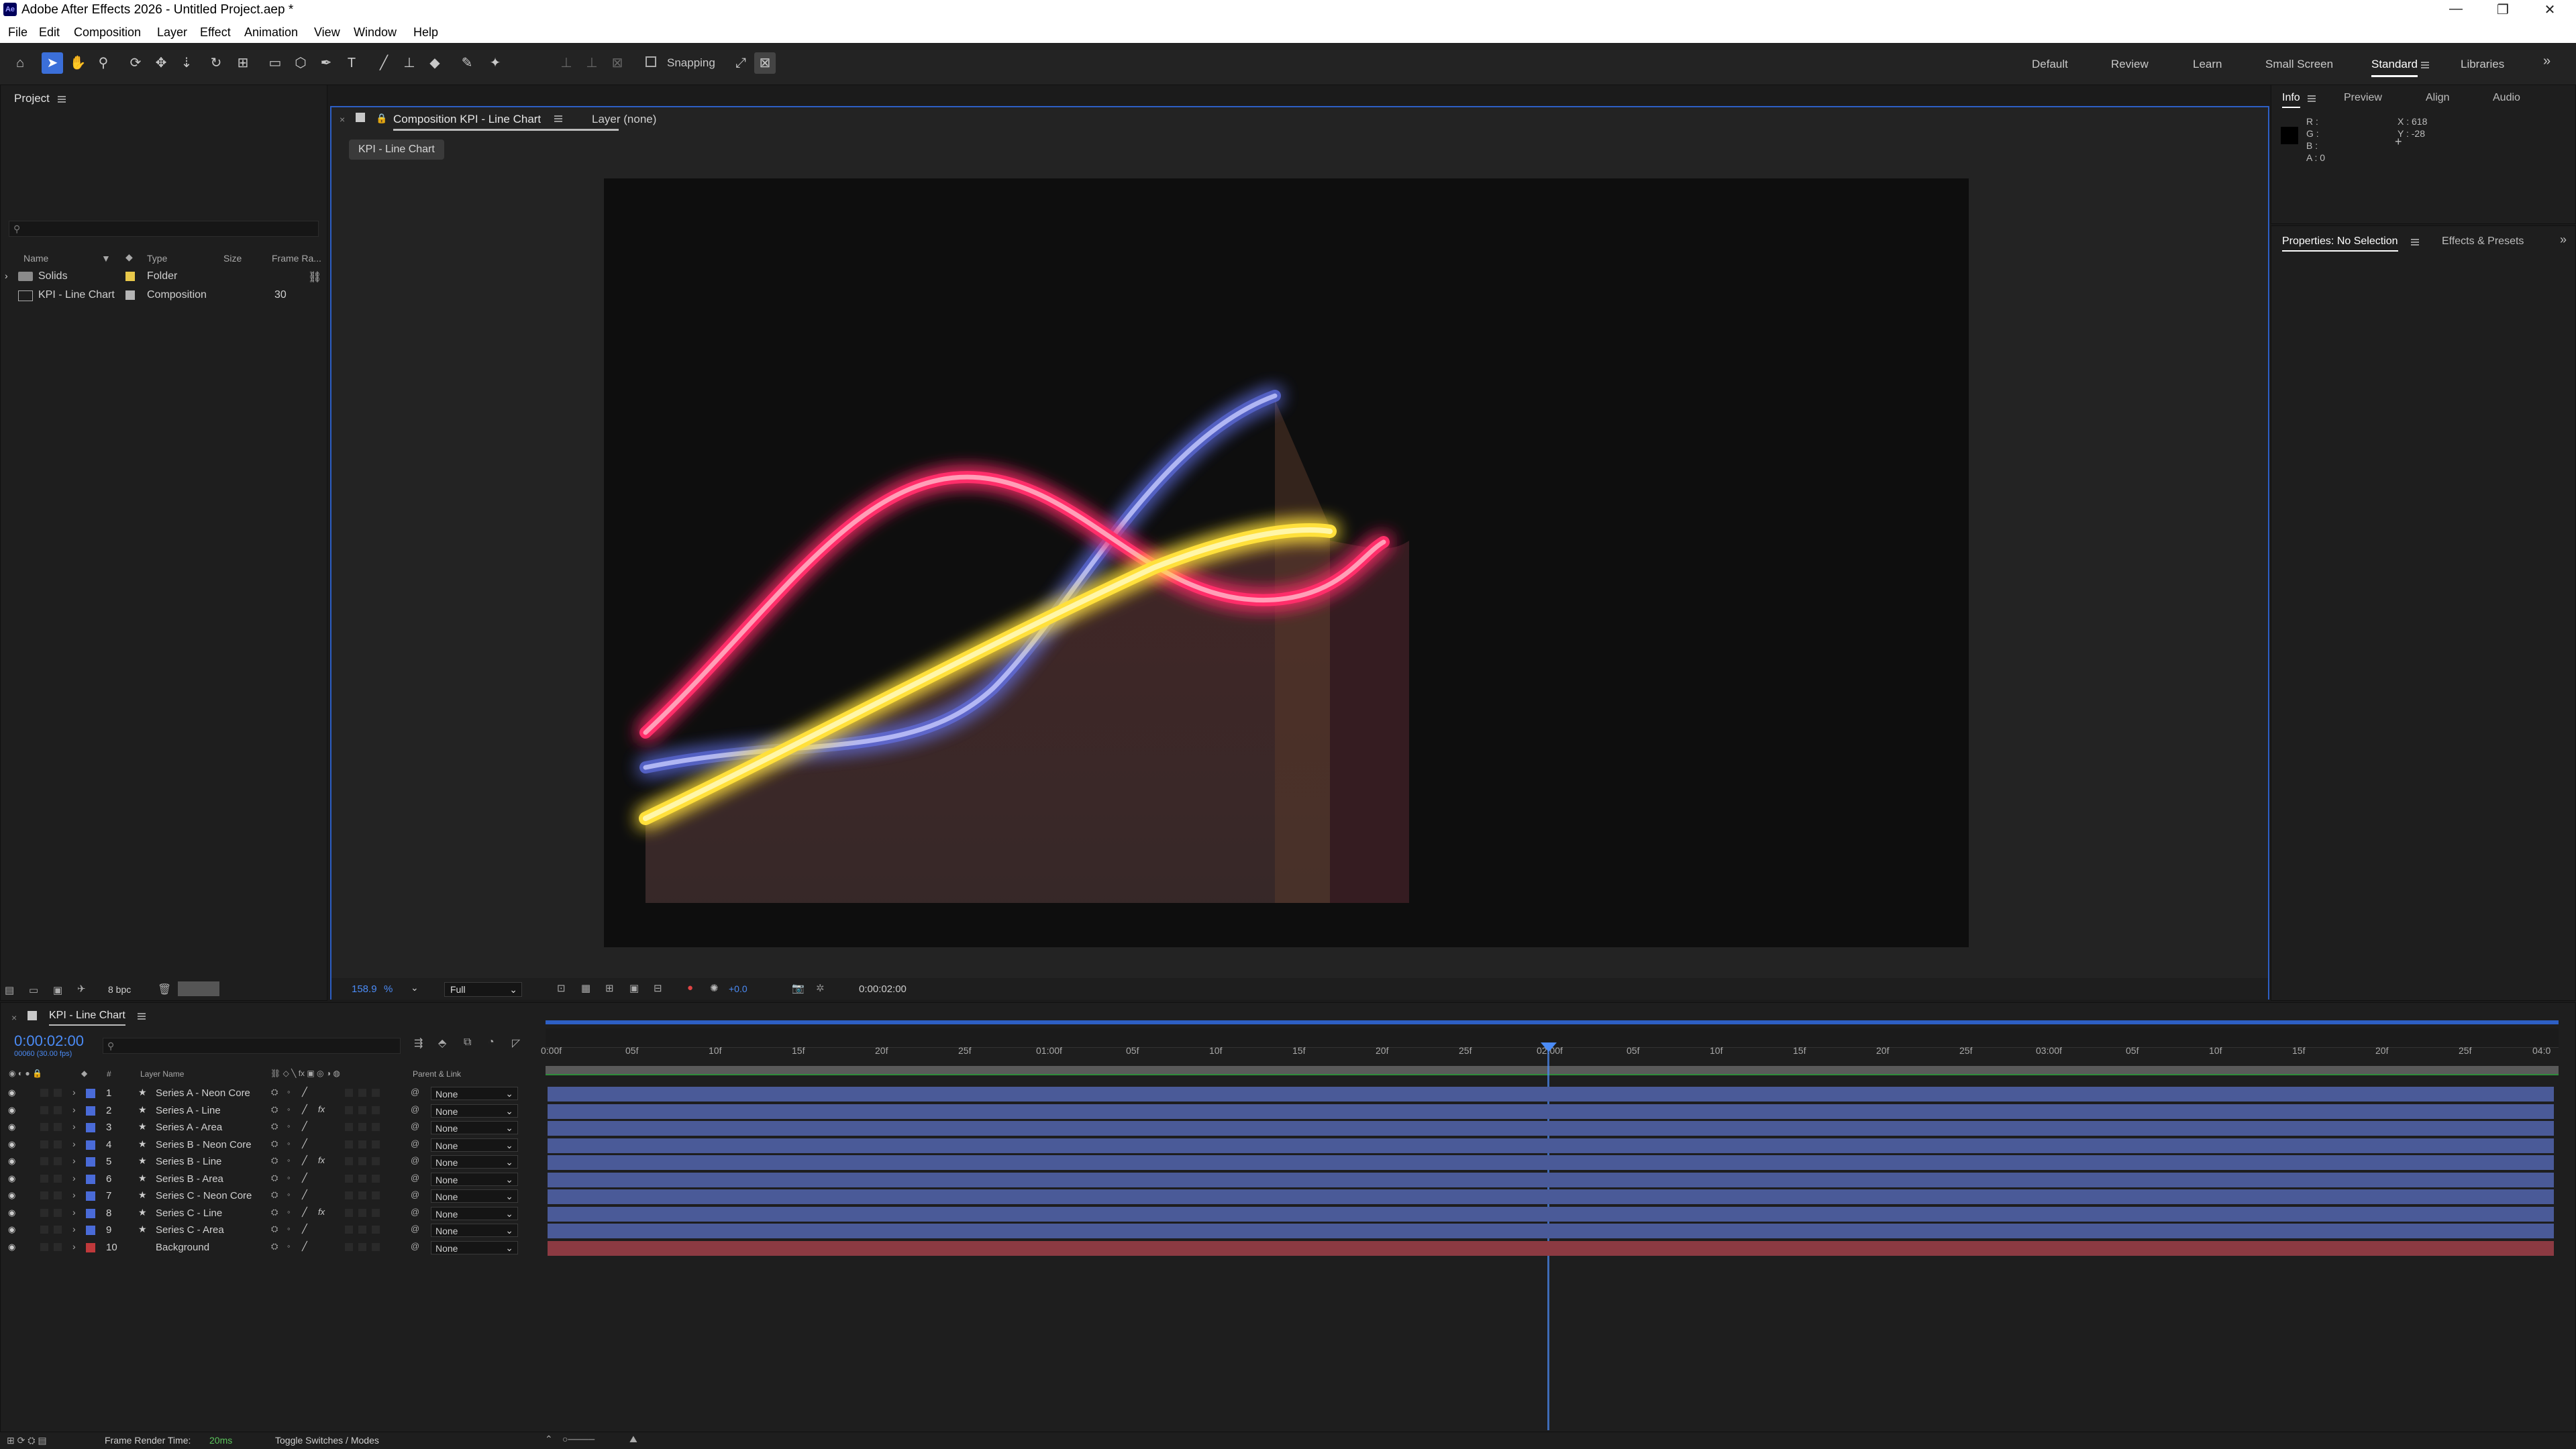 The image size is (2576, 1449). Describe the element at coordinates (61, 99) in the screenshot. I see `panel-menu-icon` at that location.